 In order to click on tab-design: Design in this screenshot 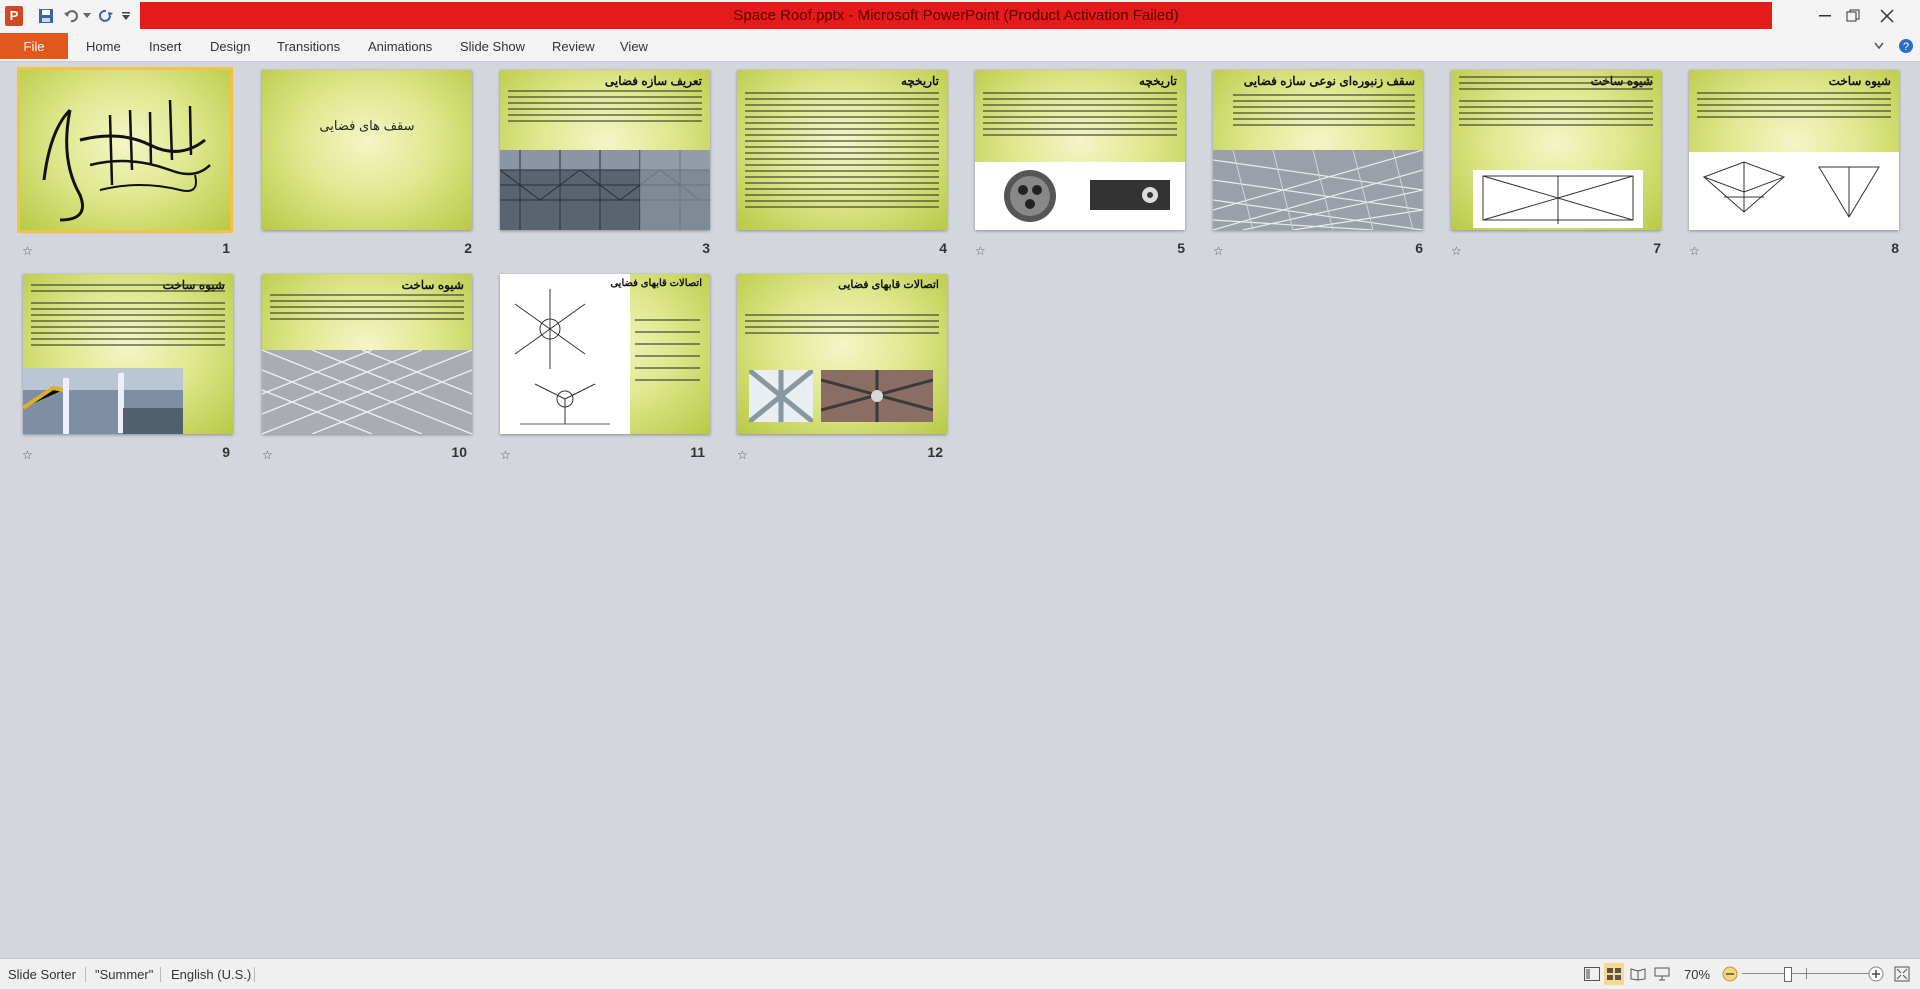, I will do `click(230, 46)`.